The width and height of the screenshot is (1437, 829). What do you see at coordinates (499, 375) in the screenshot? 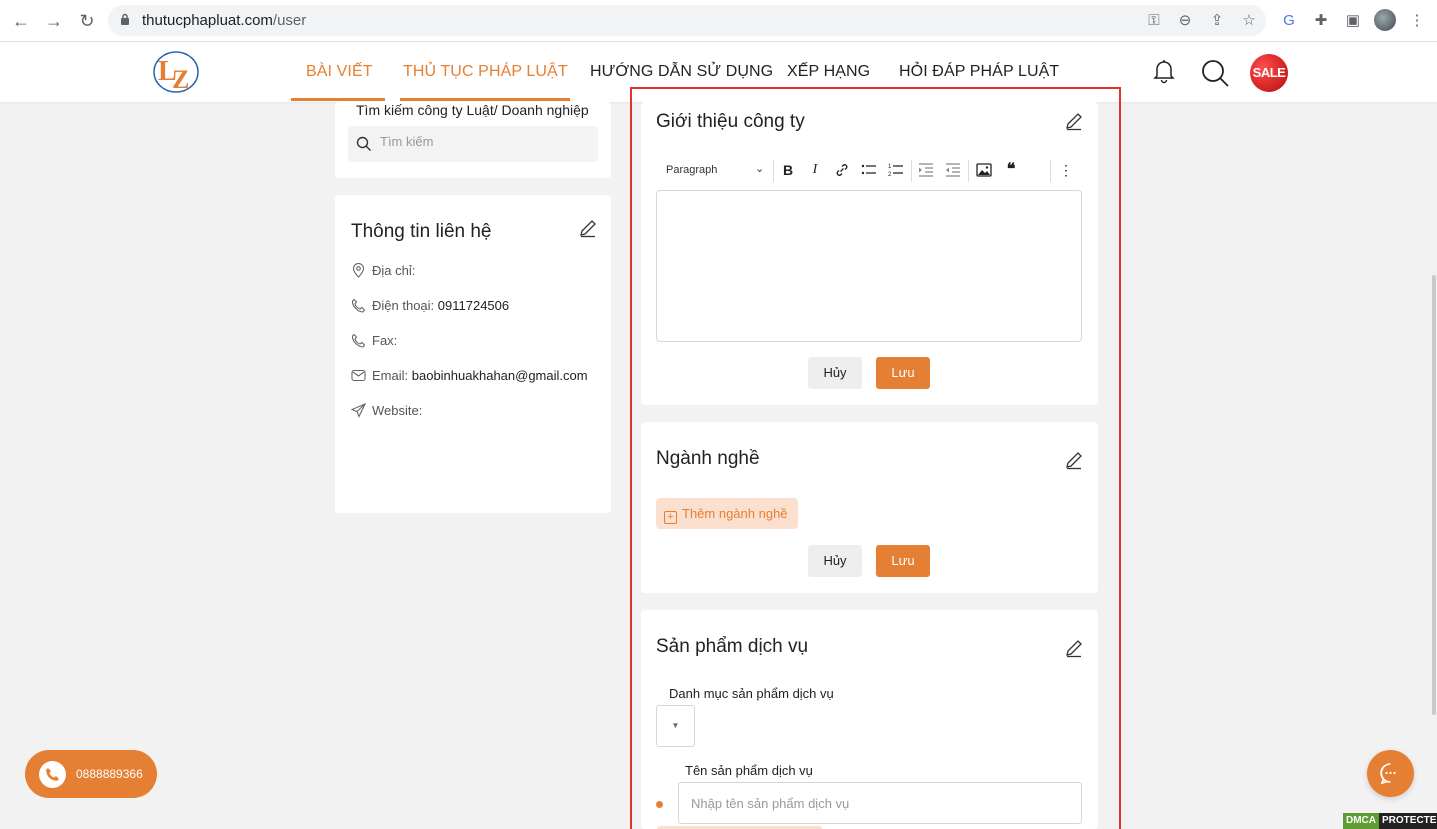
I see `contact-email-value: baobinhuakhahan@gmail.com` at bounding box center [499, 375].